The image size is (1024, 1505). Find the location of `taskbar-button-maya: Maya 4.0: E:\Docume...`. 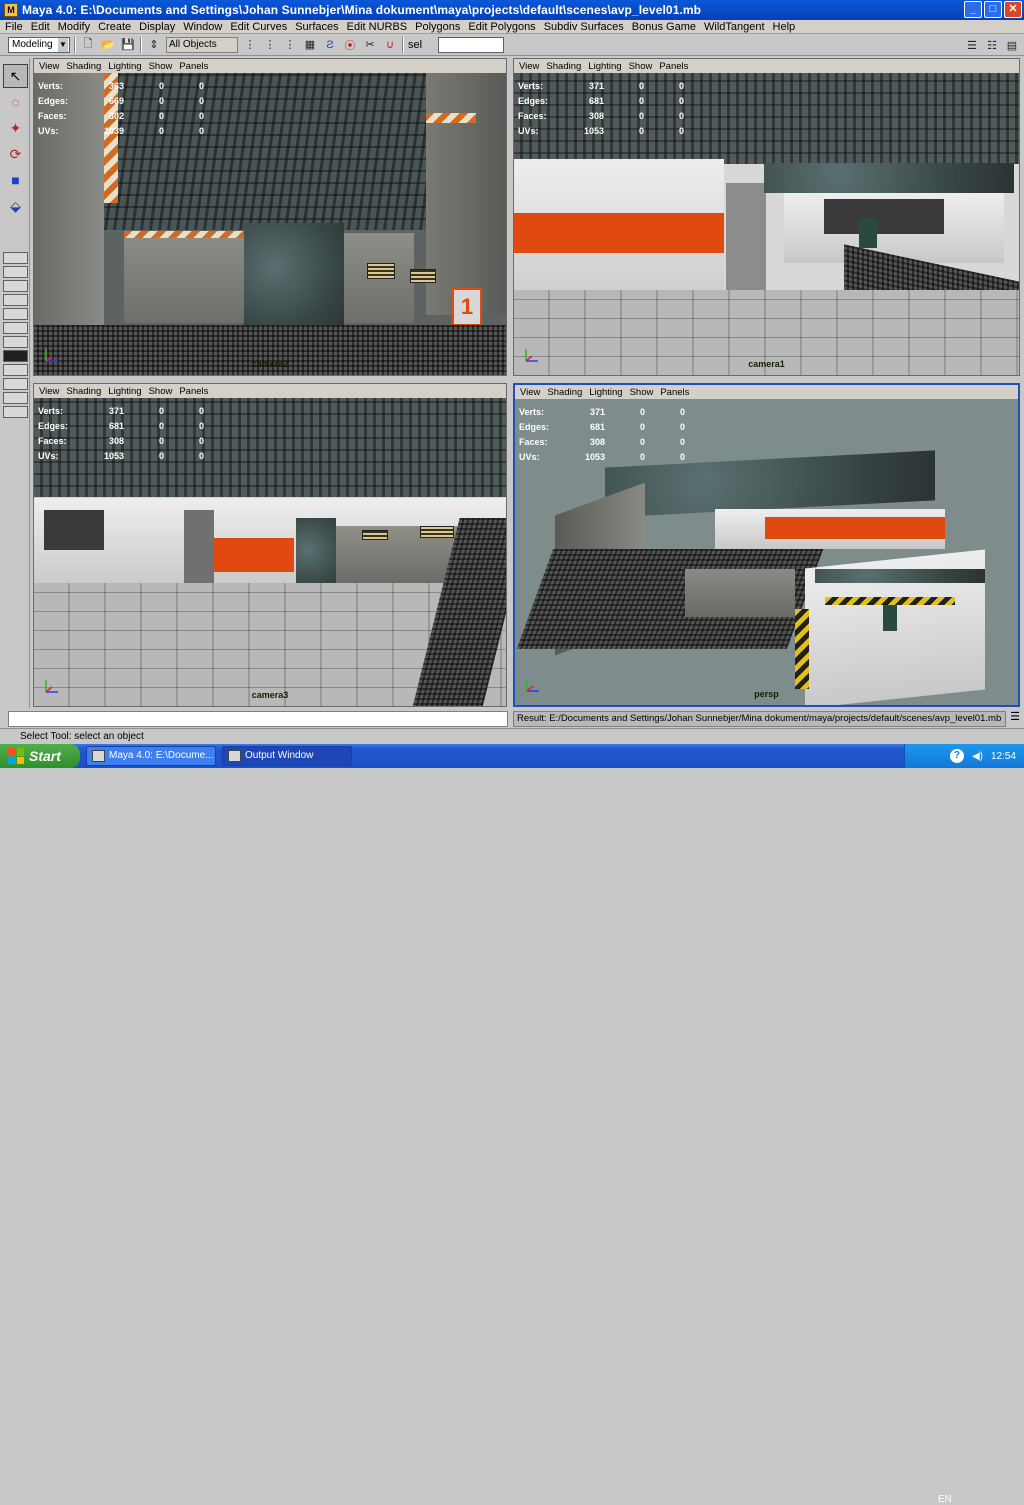

taskbar-button-maya: Maya 4.0: E:\Docume... is located at coordinates (151, 756).